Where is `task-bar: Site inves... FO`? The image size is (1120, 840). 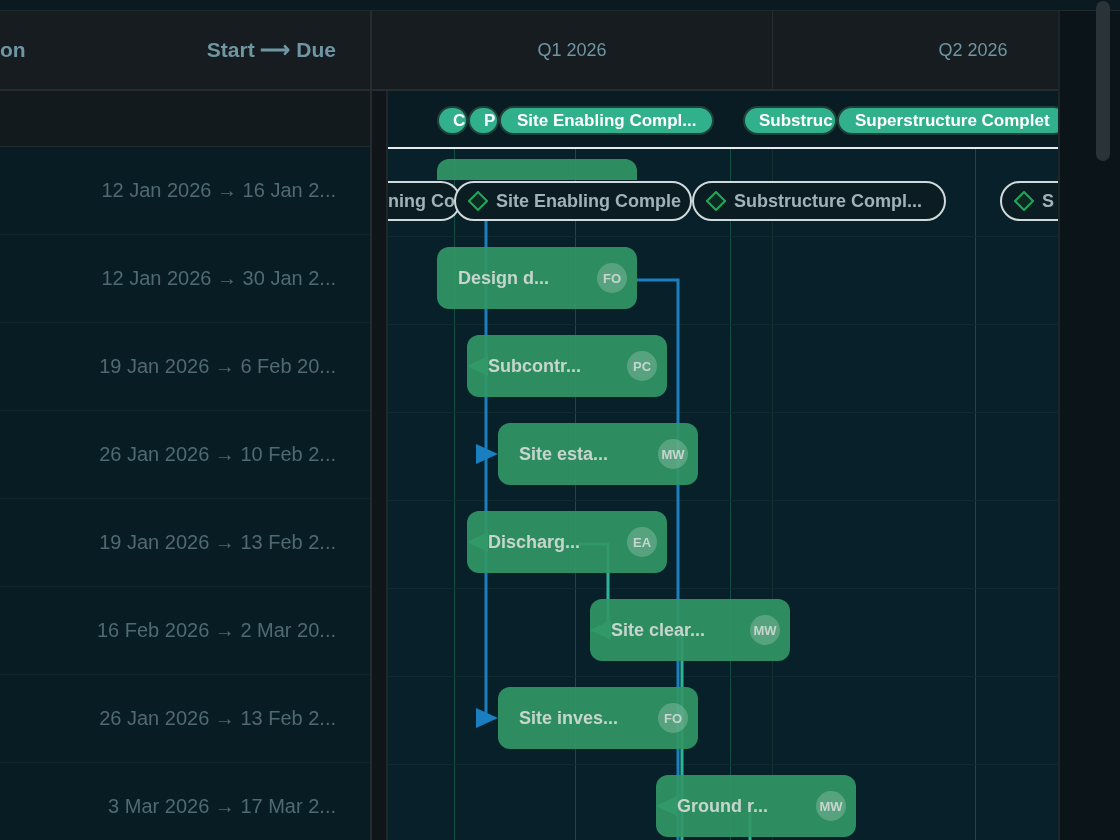
task-bar: Site inves... FO is located at coordinates (598, 718).